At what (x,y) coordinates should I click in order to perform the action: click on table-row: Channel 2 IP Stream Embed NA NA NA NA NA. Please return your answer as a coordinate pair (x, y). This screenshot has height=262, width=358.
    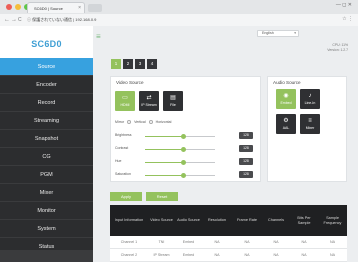
    Looking at the image, I should click on (228, 255).